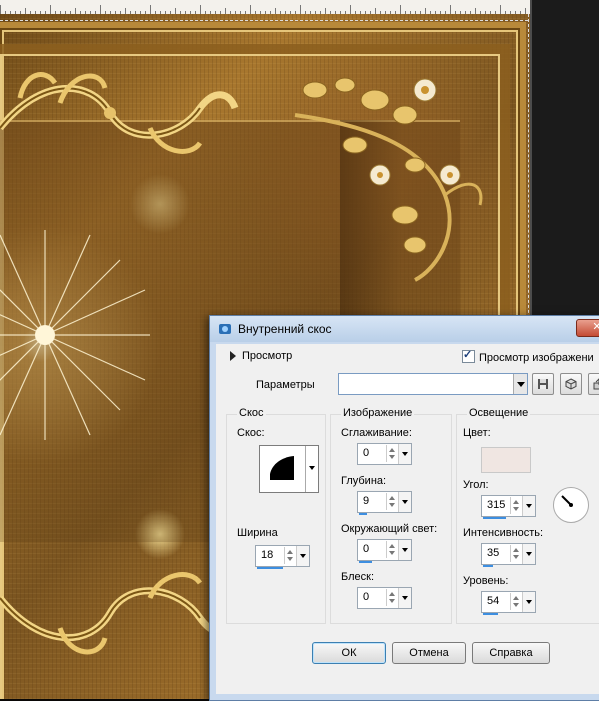 The width and height of the screenshot is (599, 701). What do you see at coordinates (233, 356) in the screenshot?
I see `expand-arrow-icon` at bounding box center [233, 356].